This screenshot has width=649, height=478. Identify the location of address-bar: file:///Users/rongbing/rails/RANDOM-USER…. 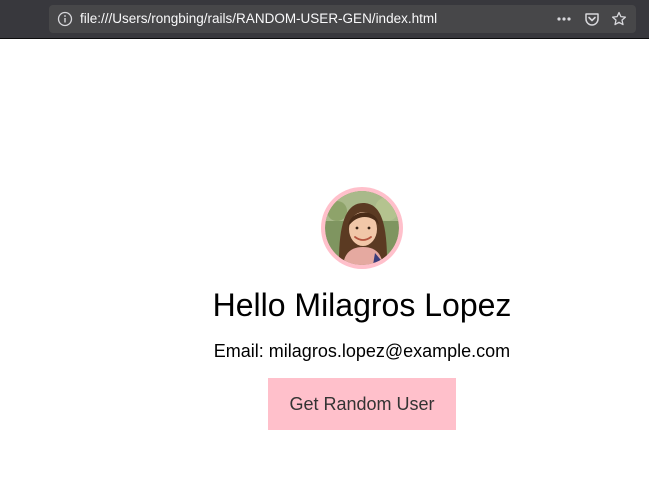
(342, 19).